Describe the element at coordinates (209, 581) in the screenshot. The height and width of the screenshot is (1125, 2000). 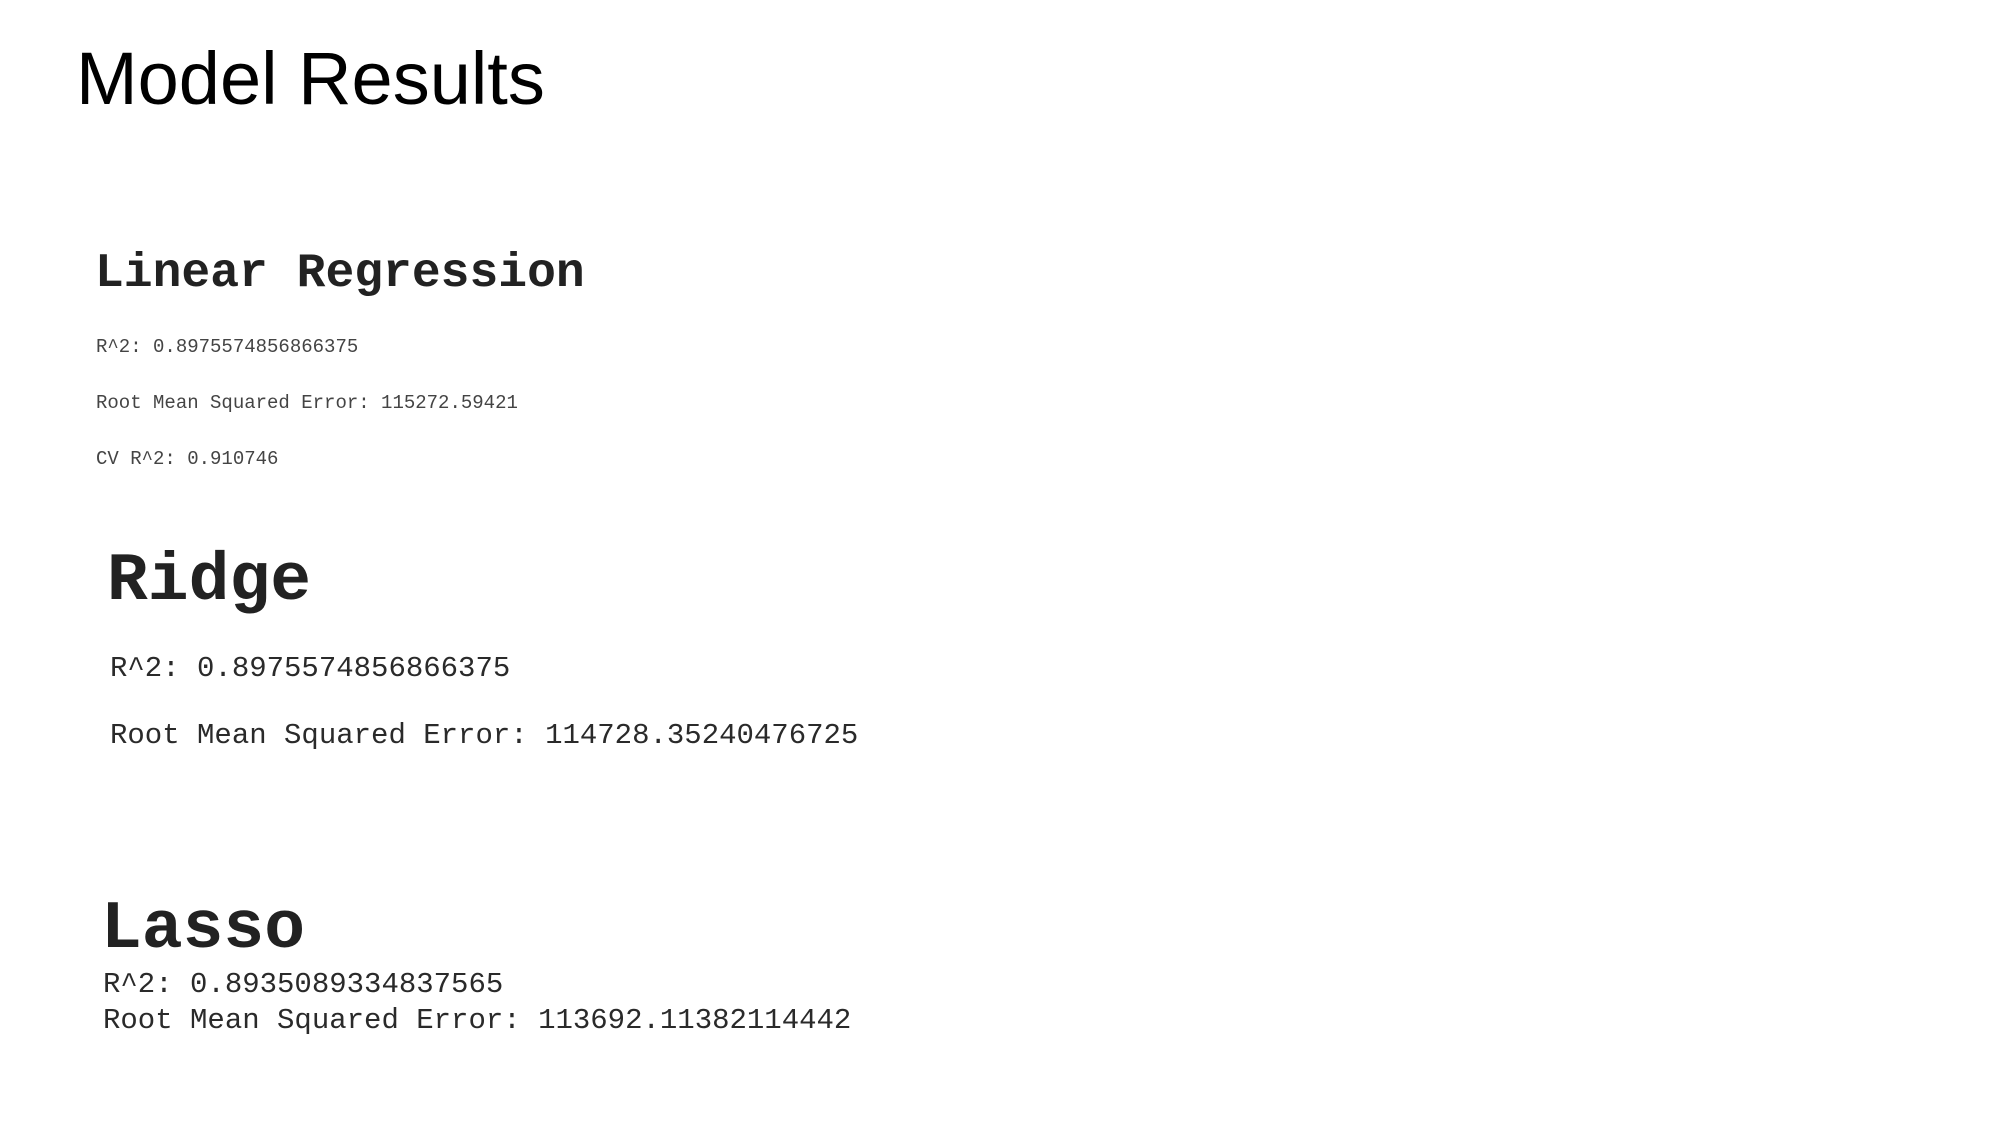
I see `ridge-heading: Ridge` at that location.